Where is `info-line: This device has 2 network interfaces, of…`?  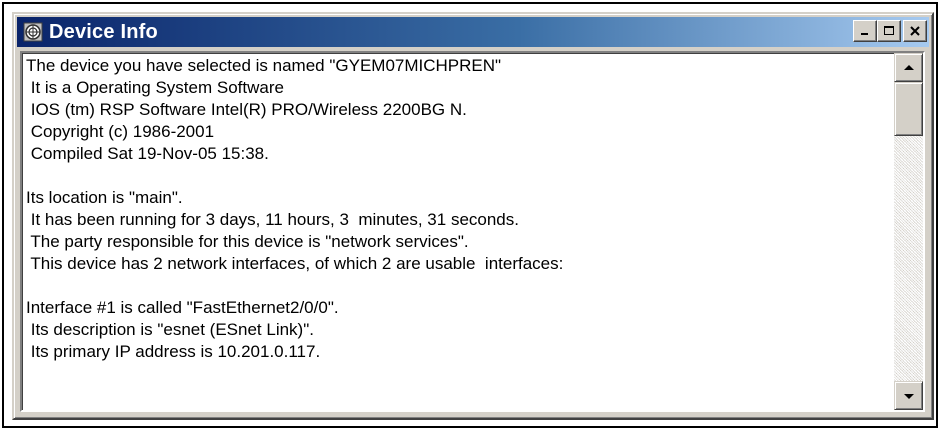 info-line: This device has 2 network interfaces, of… is located at coordinates (295, 263).